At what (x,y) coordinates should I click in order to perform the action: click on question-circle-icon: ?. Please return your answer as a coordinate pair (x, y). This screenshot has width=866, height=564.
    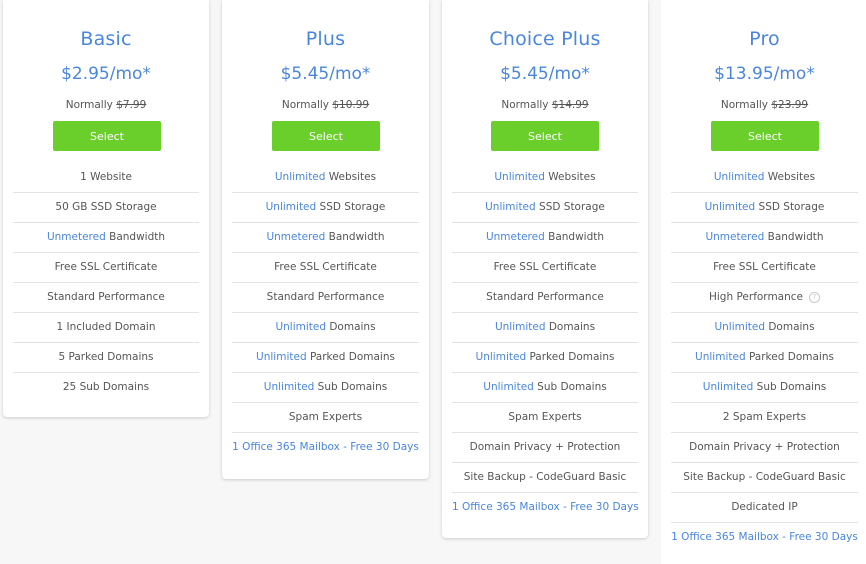
    Looking at the image, I should click on (814, 297).